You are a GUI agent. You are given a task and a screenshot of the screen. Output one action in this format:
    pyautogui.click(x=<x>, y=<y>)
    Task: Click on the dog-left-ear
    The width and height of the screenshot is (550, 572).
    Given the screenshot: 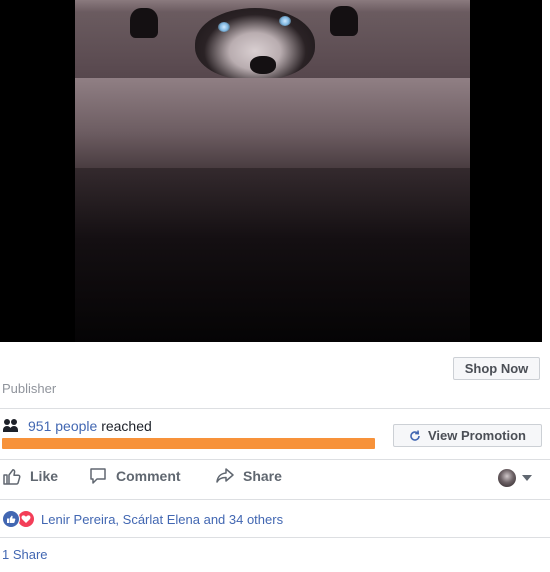 What is the action you would take?
    pyautogui.click(x=144, y=23)
    